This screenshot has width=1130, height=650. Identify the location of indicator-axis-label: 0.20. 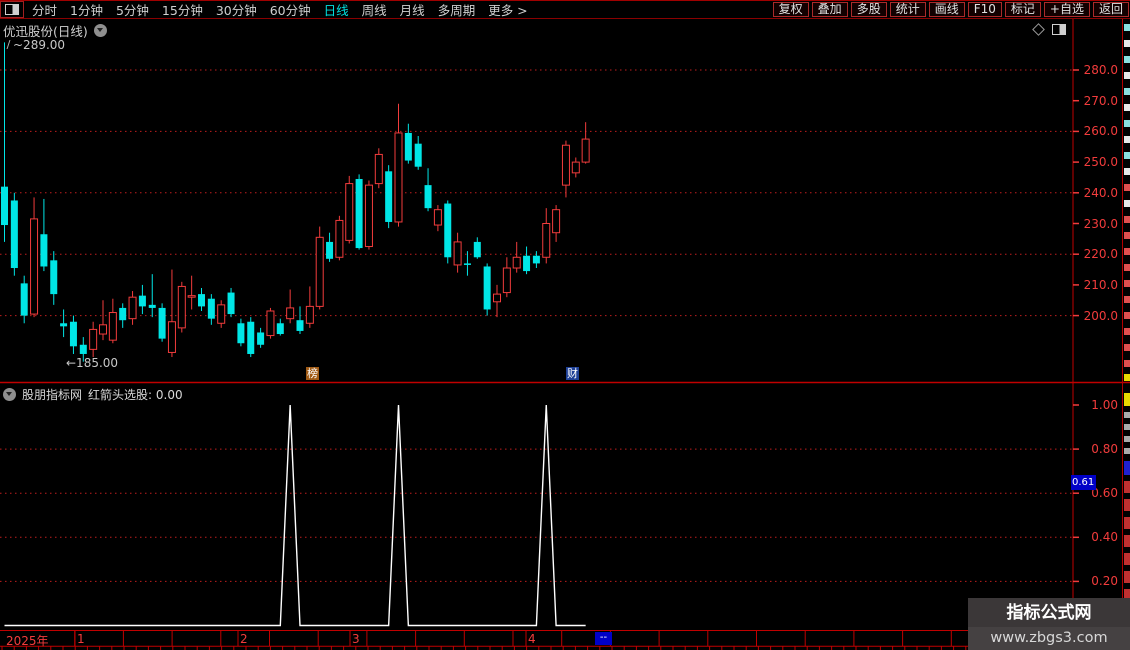
(1104, 581).